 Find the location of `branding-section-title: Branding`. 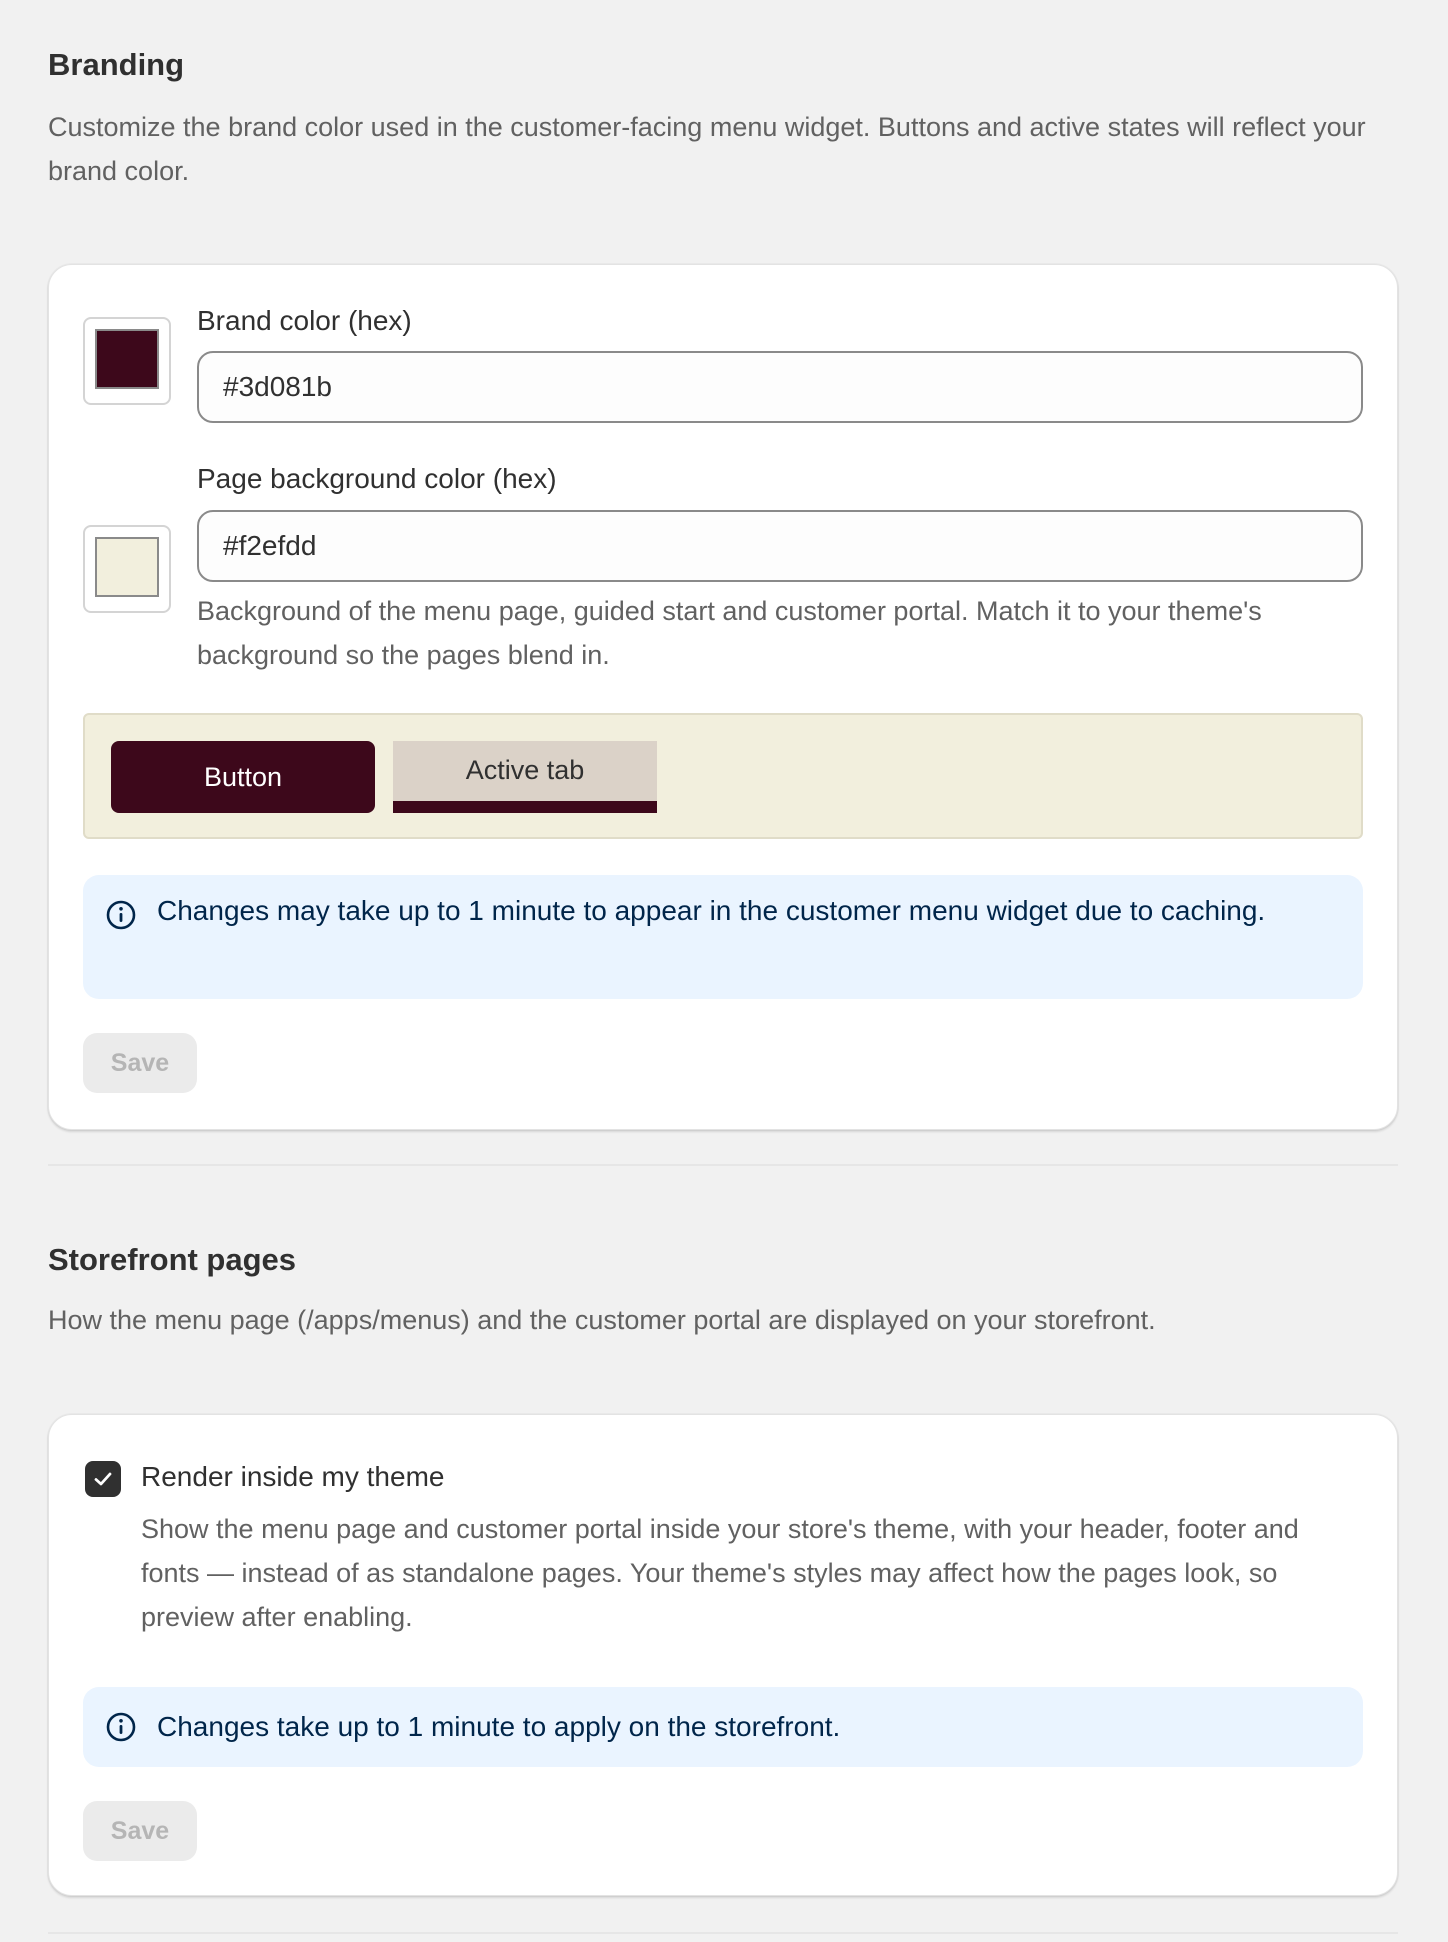

branding-section-title: Branding is located at coordinates (116, 64).